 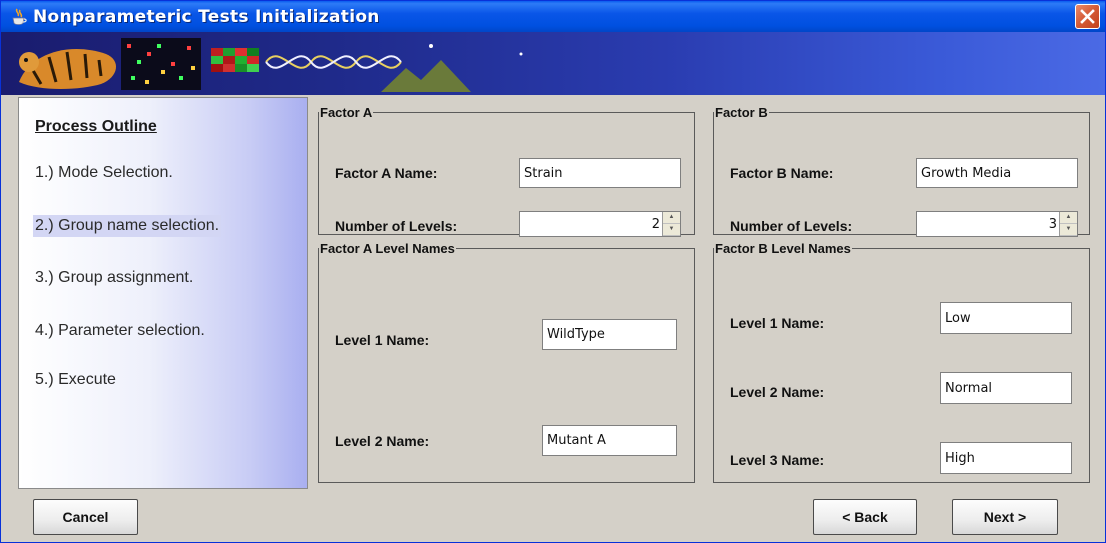 I want to click on window-title: Nonparameteric Tests Initialization, so click(x=206, y=17).